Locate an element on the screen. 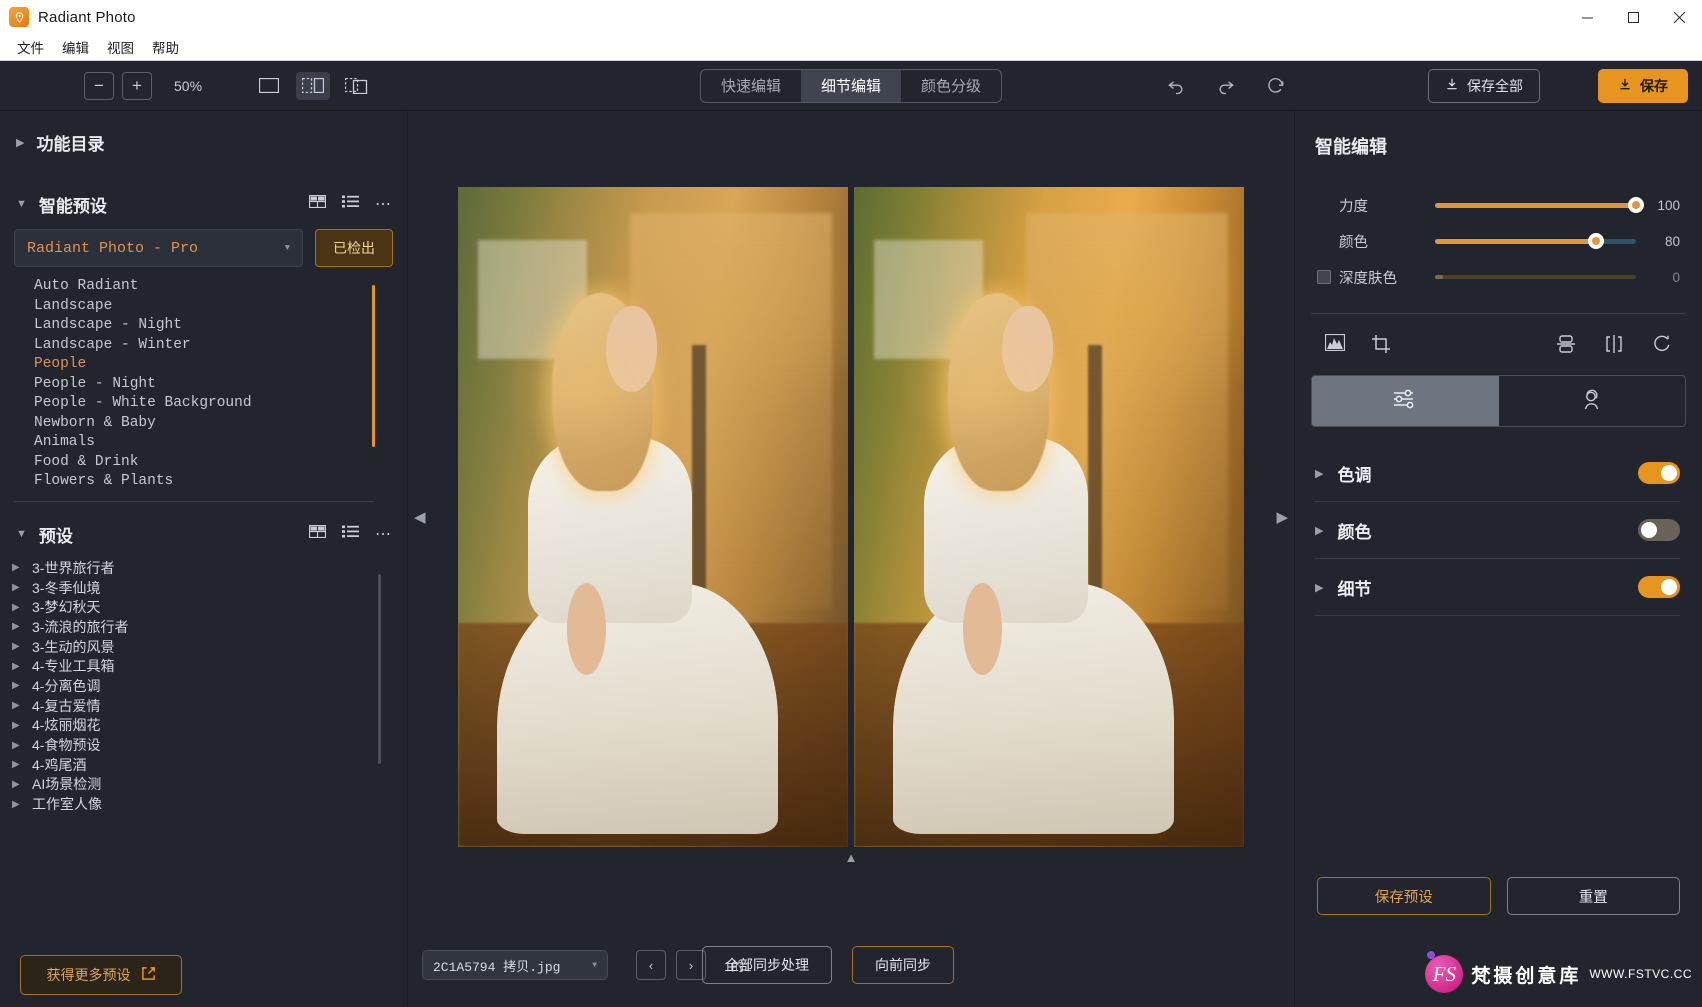 Image resolution: width=1702 pixels, height=1007 pixels. list-item: People - White Background is located at coordinates (220, 404).